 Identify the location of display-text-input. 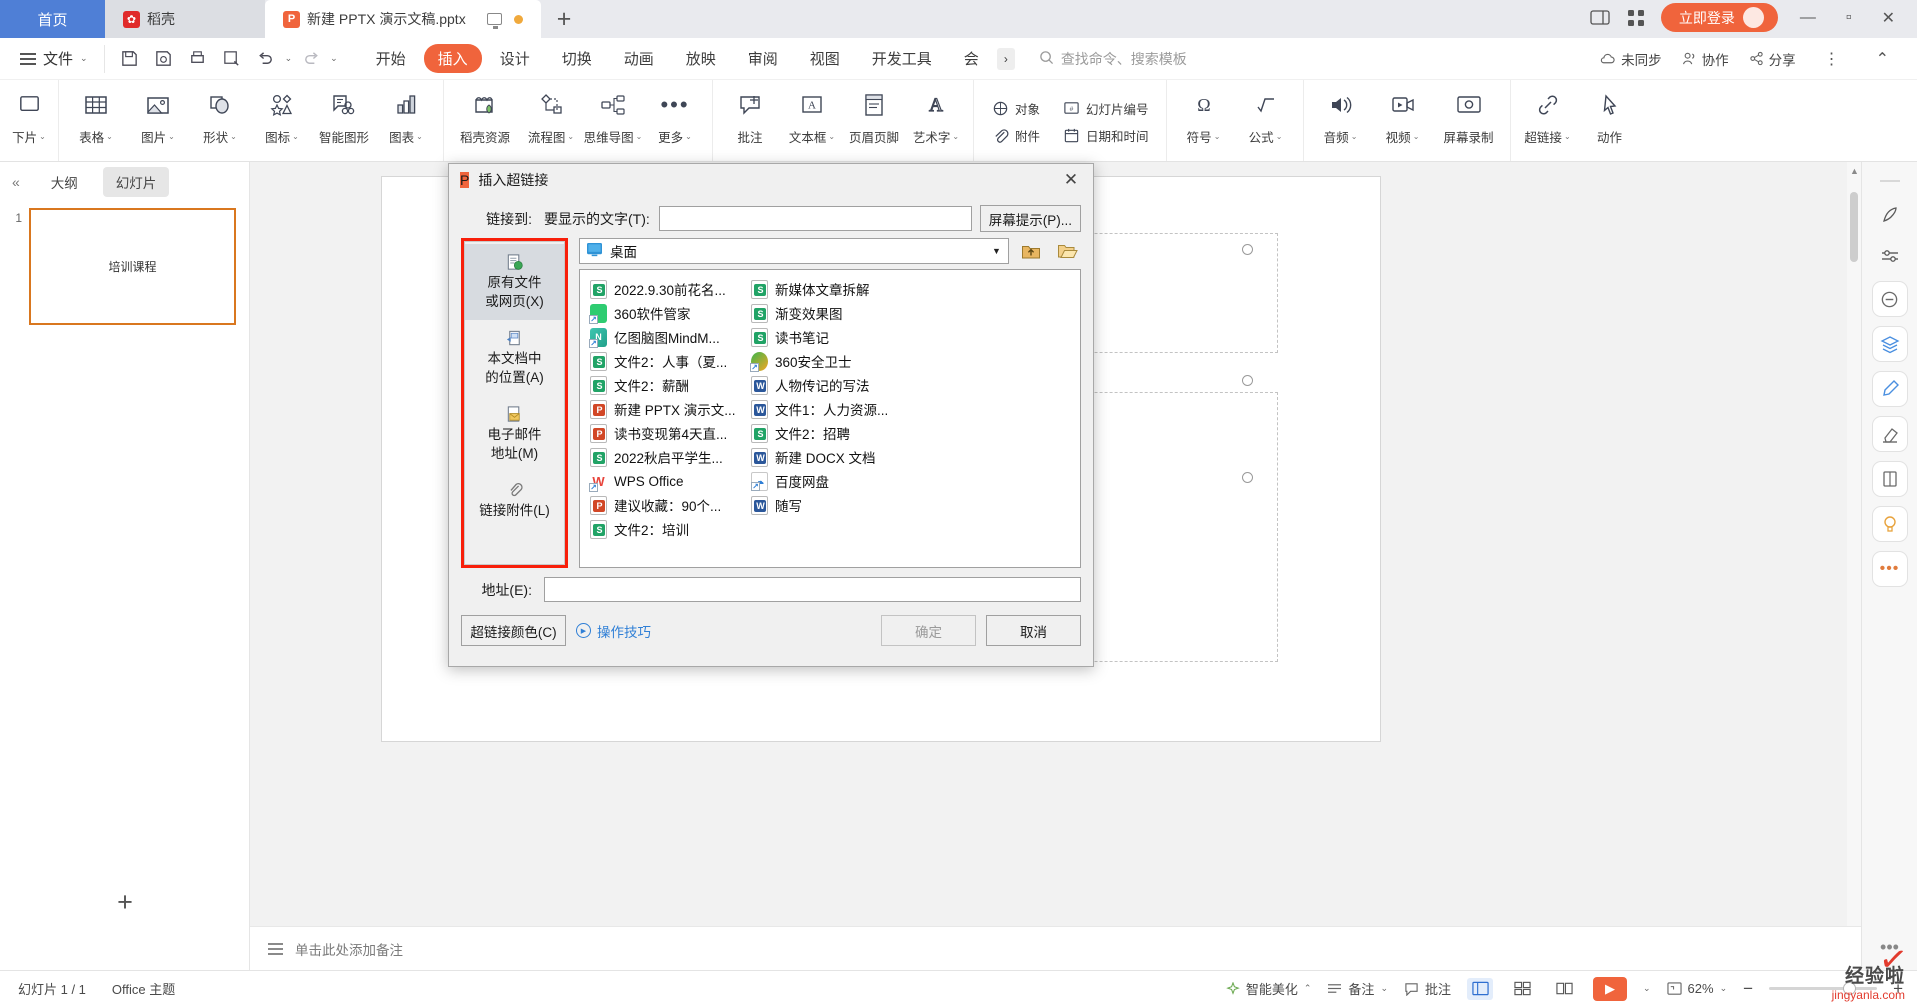
(815, 218).